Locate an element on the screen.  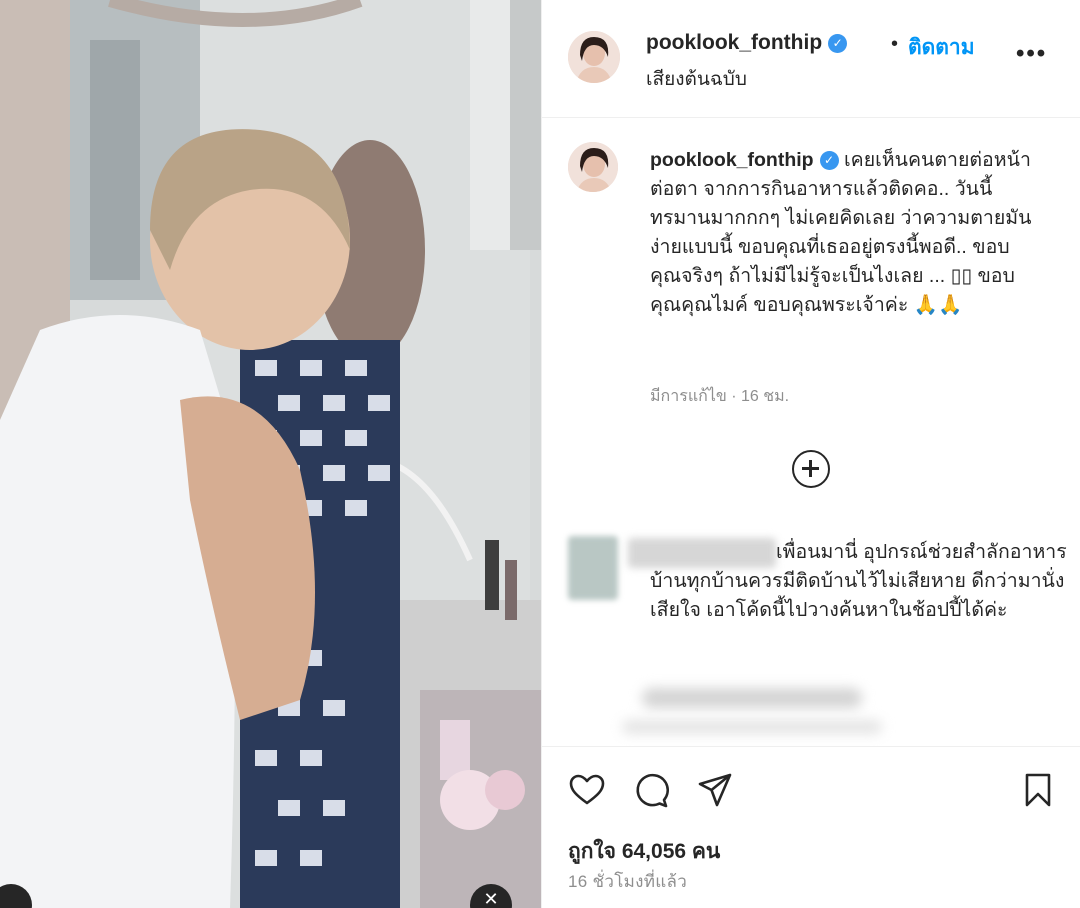
caption-verified-badge-icon: ✓ is located at coordinates (829, 160).